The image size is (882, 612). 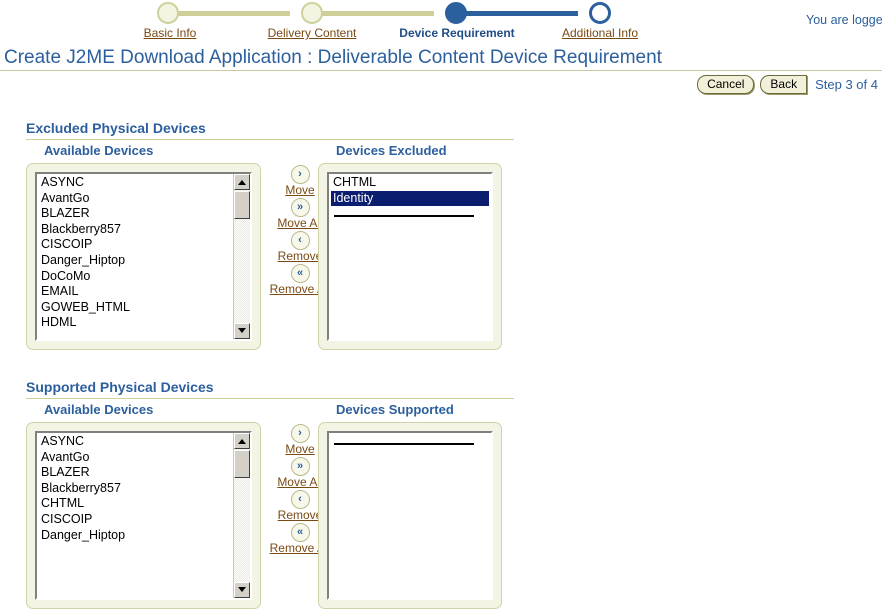 I want to click on supported-available-scrollbar, so click(x=241, y=515).